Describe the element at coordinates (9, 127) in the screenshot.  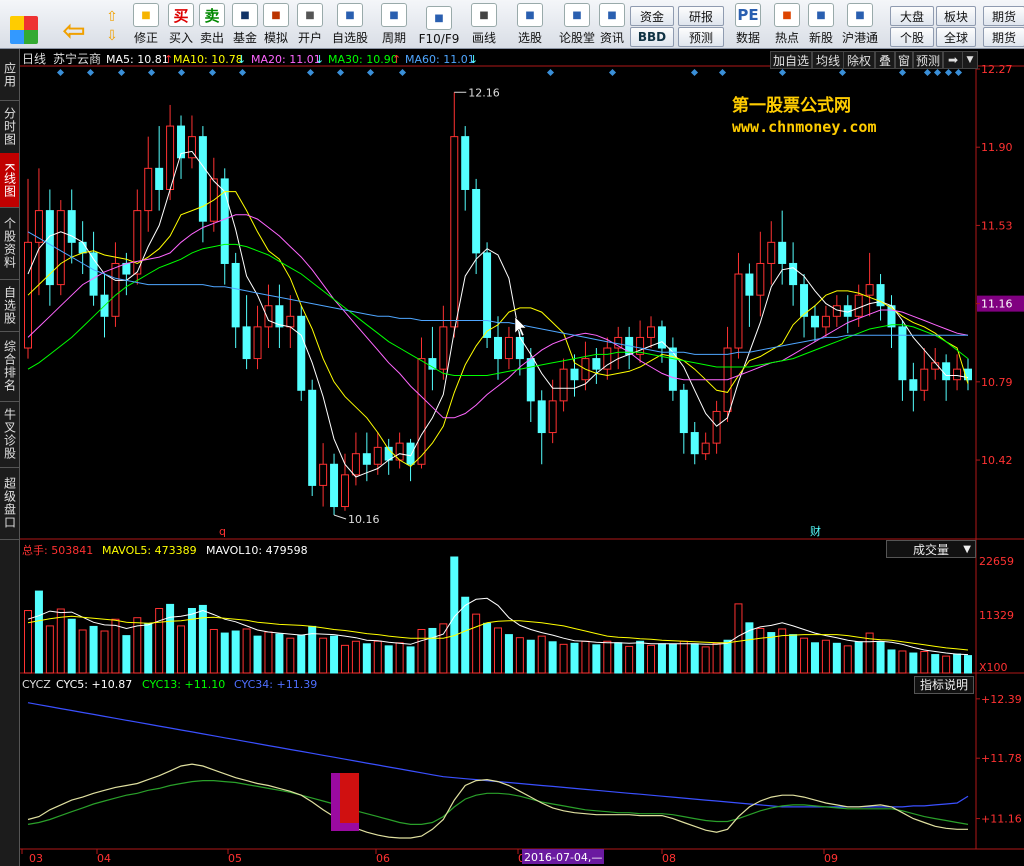
I see `sidebar-tab-1: 分时图` at that location.